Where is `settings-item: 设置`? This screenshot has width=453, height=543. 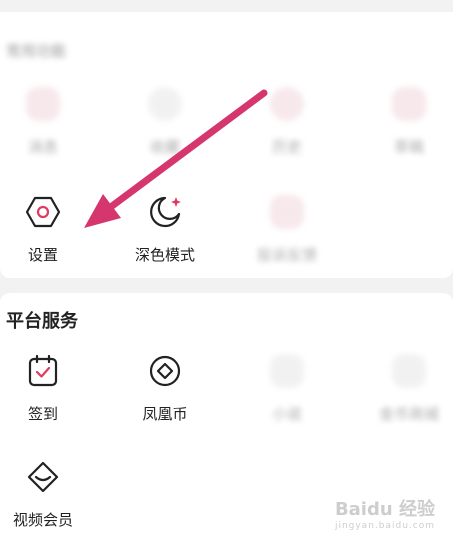 settings-item: 设置 is located at coordinates (49, 227).